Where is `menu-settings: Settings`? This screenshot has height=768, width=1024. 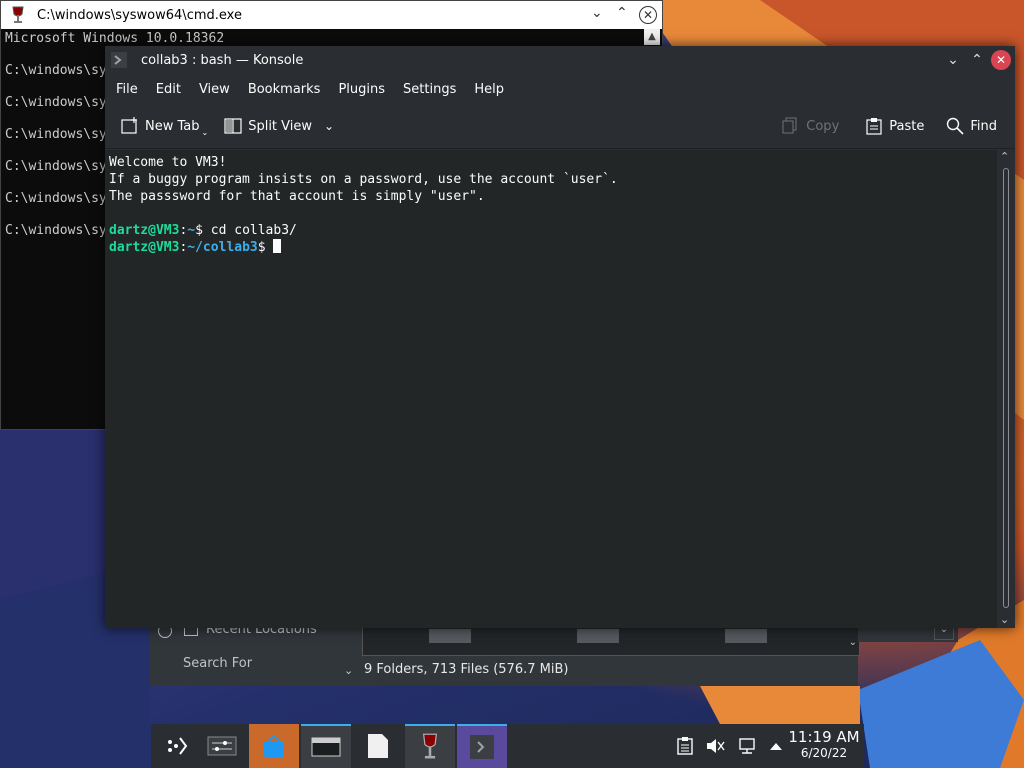 menu-settings: Settings is located at coordinates (429, 89).